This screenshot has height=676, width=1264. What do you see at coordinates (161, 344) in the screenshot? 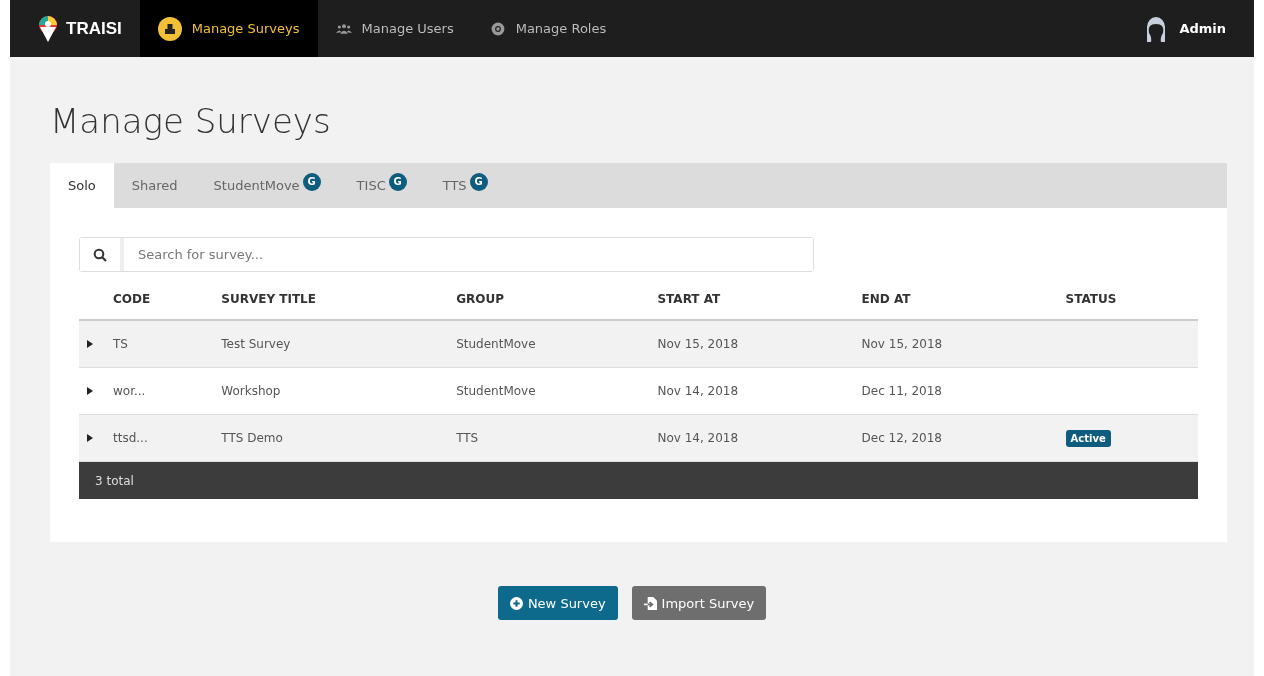
I see `table-cell: TS` at bounding box center [161, 344].